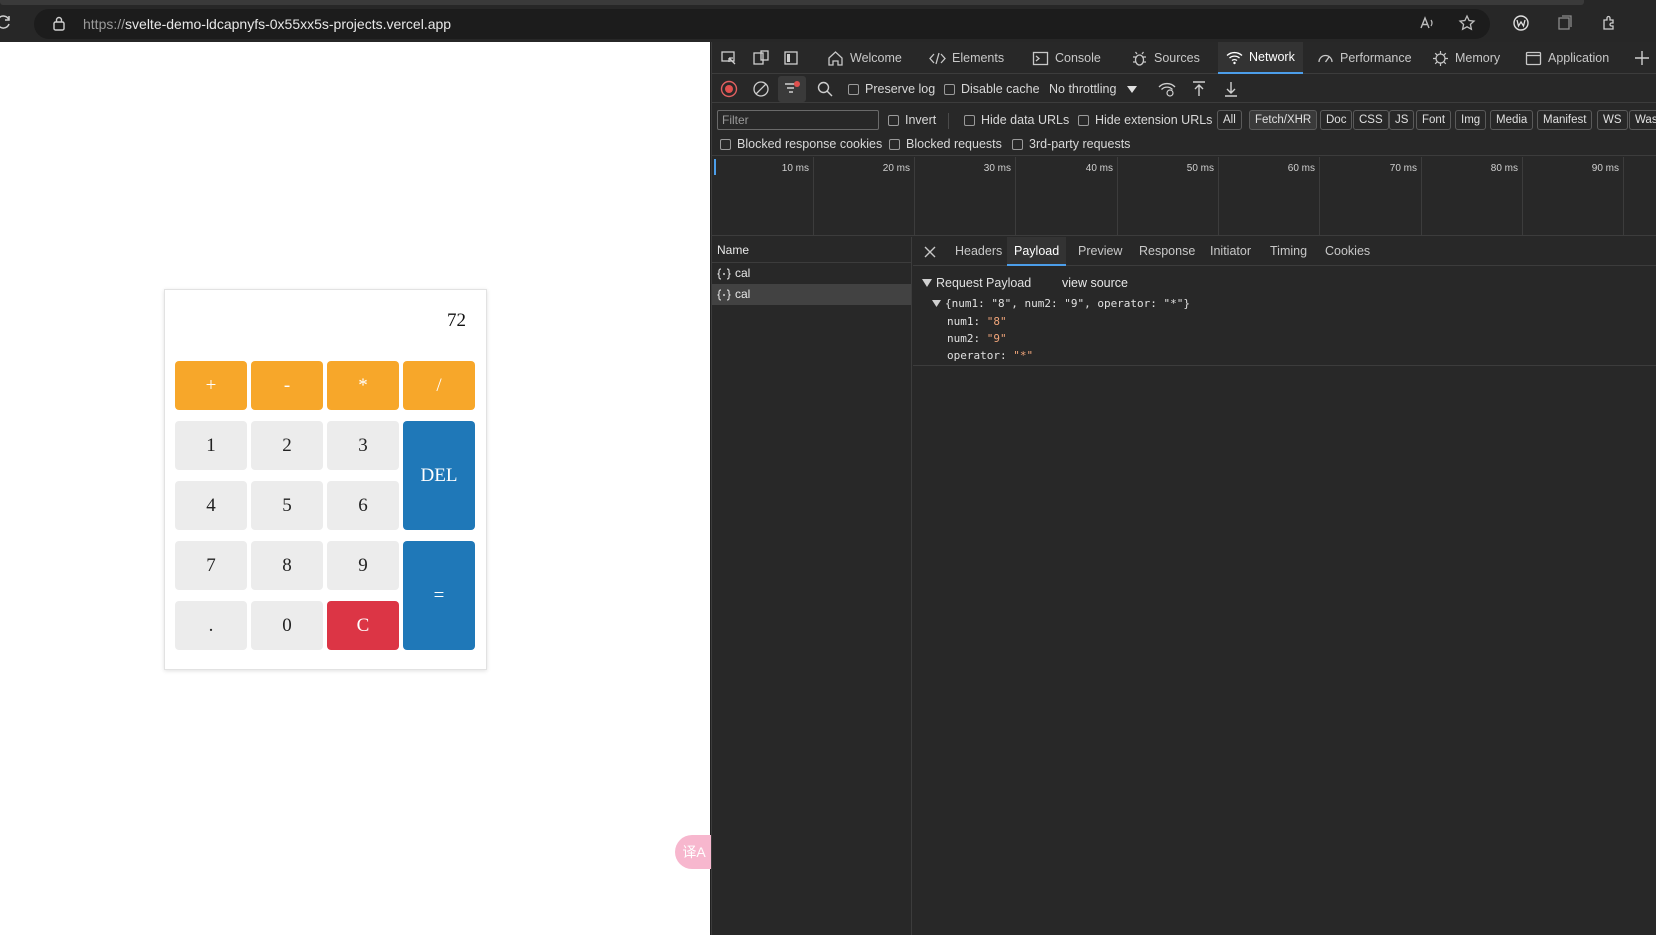  What do you see at coordinates (983, 283) in the screenshot?
I see `request-payload-title: Request Payload` at bounding box center [983, 283].